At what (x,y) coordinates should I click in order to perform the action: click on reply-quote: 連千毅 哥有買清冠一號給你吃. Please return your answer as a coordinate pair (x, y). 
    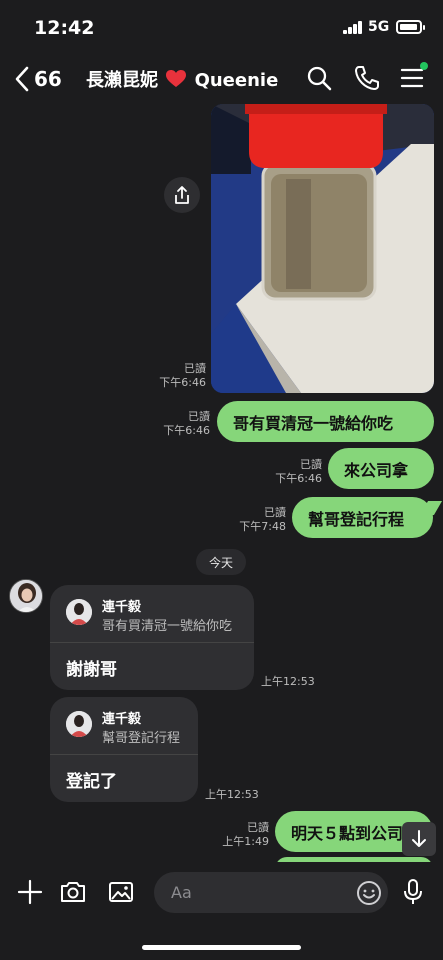
    Looking at the image, I should click on (152, 614).